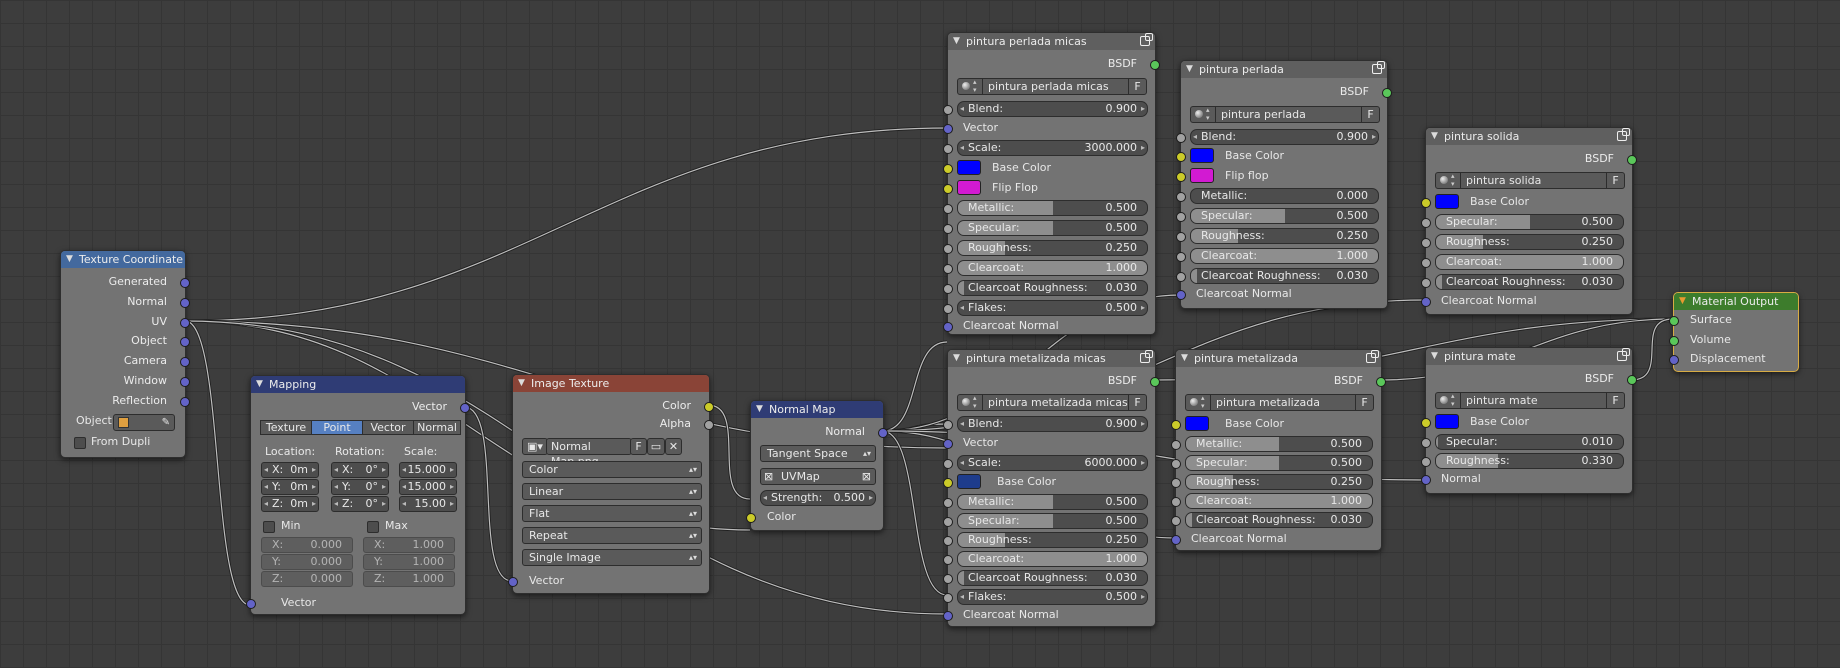 Image resolution: width=1840 pixels, height=668 pixels. Describe the element at coordinates (751, 518) in the screenshot. I see `socket-color-in` at that location.